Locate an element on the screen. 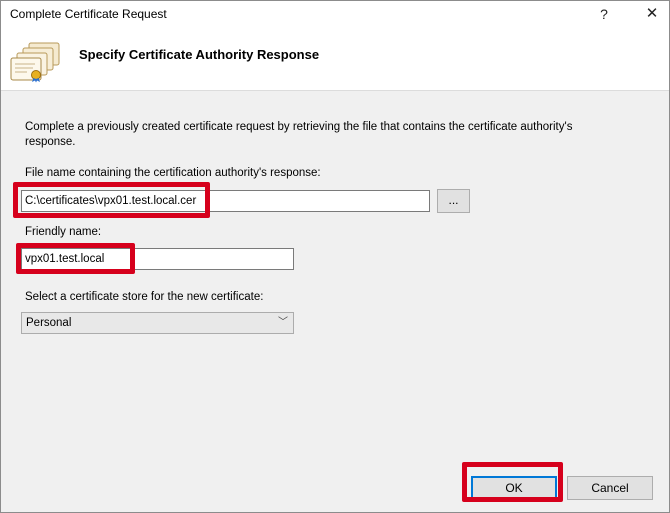  cancel-button: Cancel is located at coordinates (610, 488).